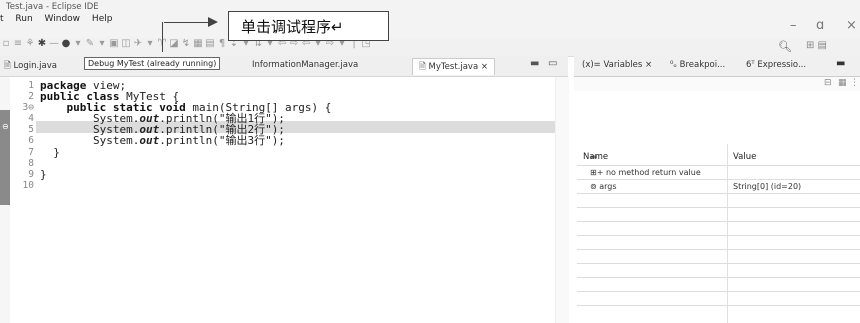 The height and width of the screenshot is (323, 860). I want to click on variable-row-name: ⊞+ no method return value, so click(645, 172).